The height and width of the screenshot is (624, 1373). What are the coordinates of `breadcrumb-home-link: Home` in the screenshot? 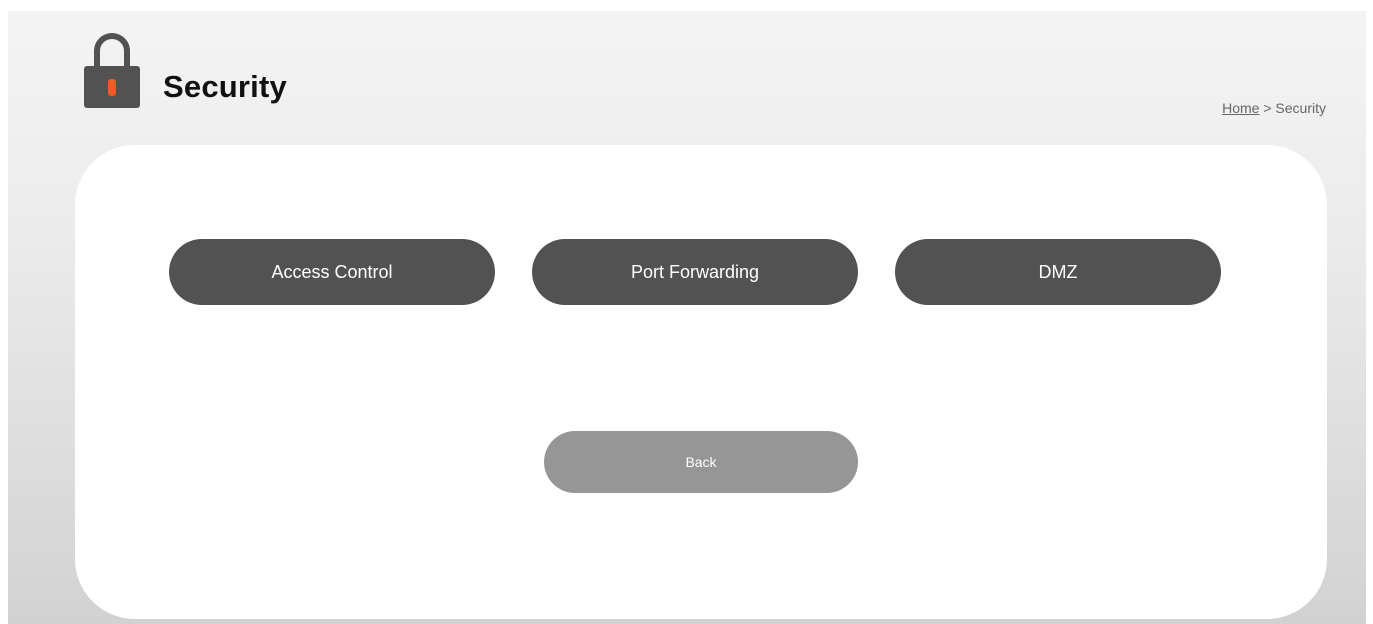 It's located at (1240, 108).